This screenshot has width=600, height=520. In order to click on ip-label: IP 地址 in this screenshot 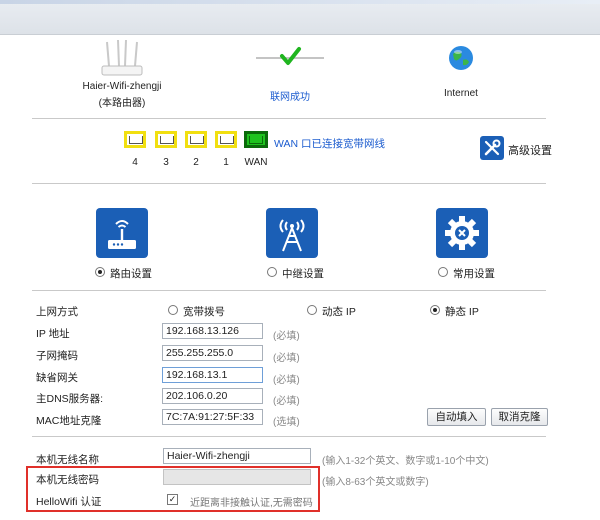, I will do `click(53, 334)`.